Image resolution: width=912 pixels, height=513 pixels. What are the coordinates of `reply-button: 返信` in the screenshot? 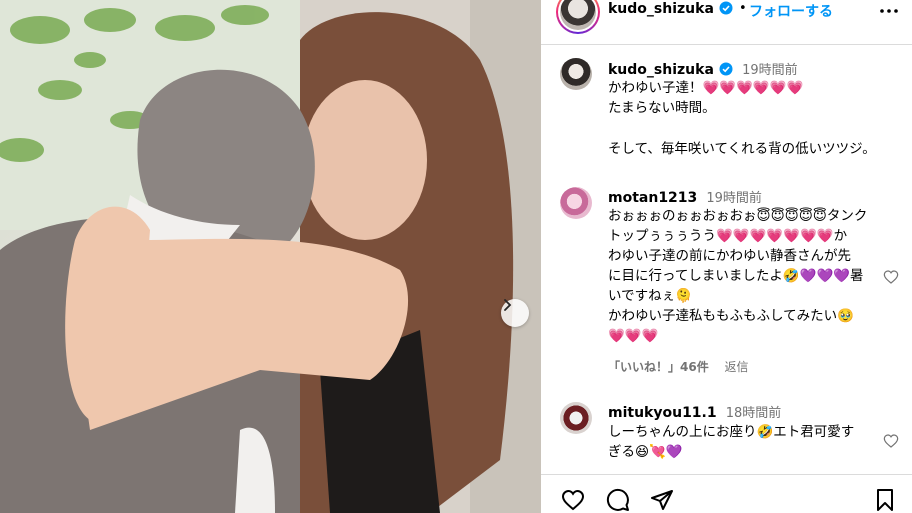 It's located at (737, 367).